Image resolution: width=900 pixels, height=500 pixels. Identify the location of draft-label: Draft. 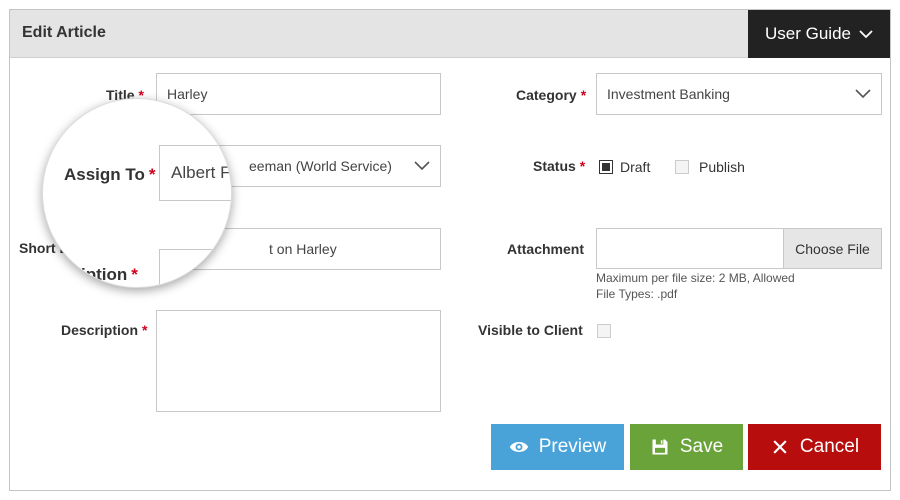
(635, 167).